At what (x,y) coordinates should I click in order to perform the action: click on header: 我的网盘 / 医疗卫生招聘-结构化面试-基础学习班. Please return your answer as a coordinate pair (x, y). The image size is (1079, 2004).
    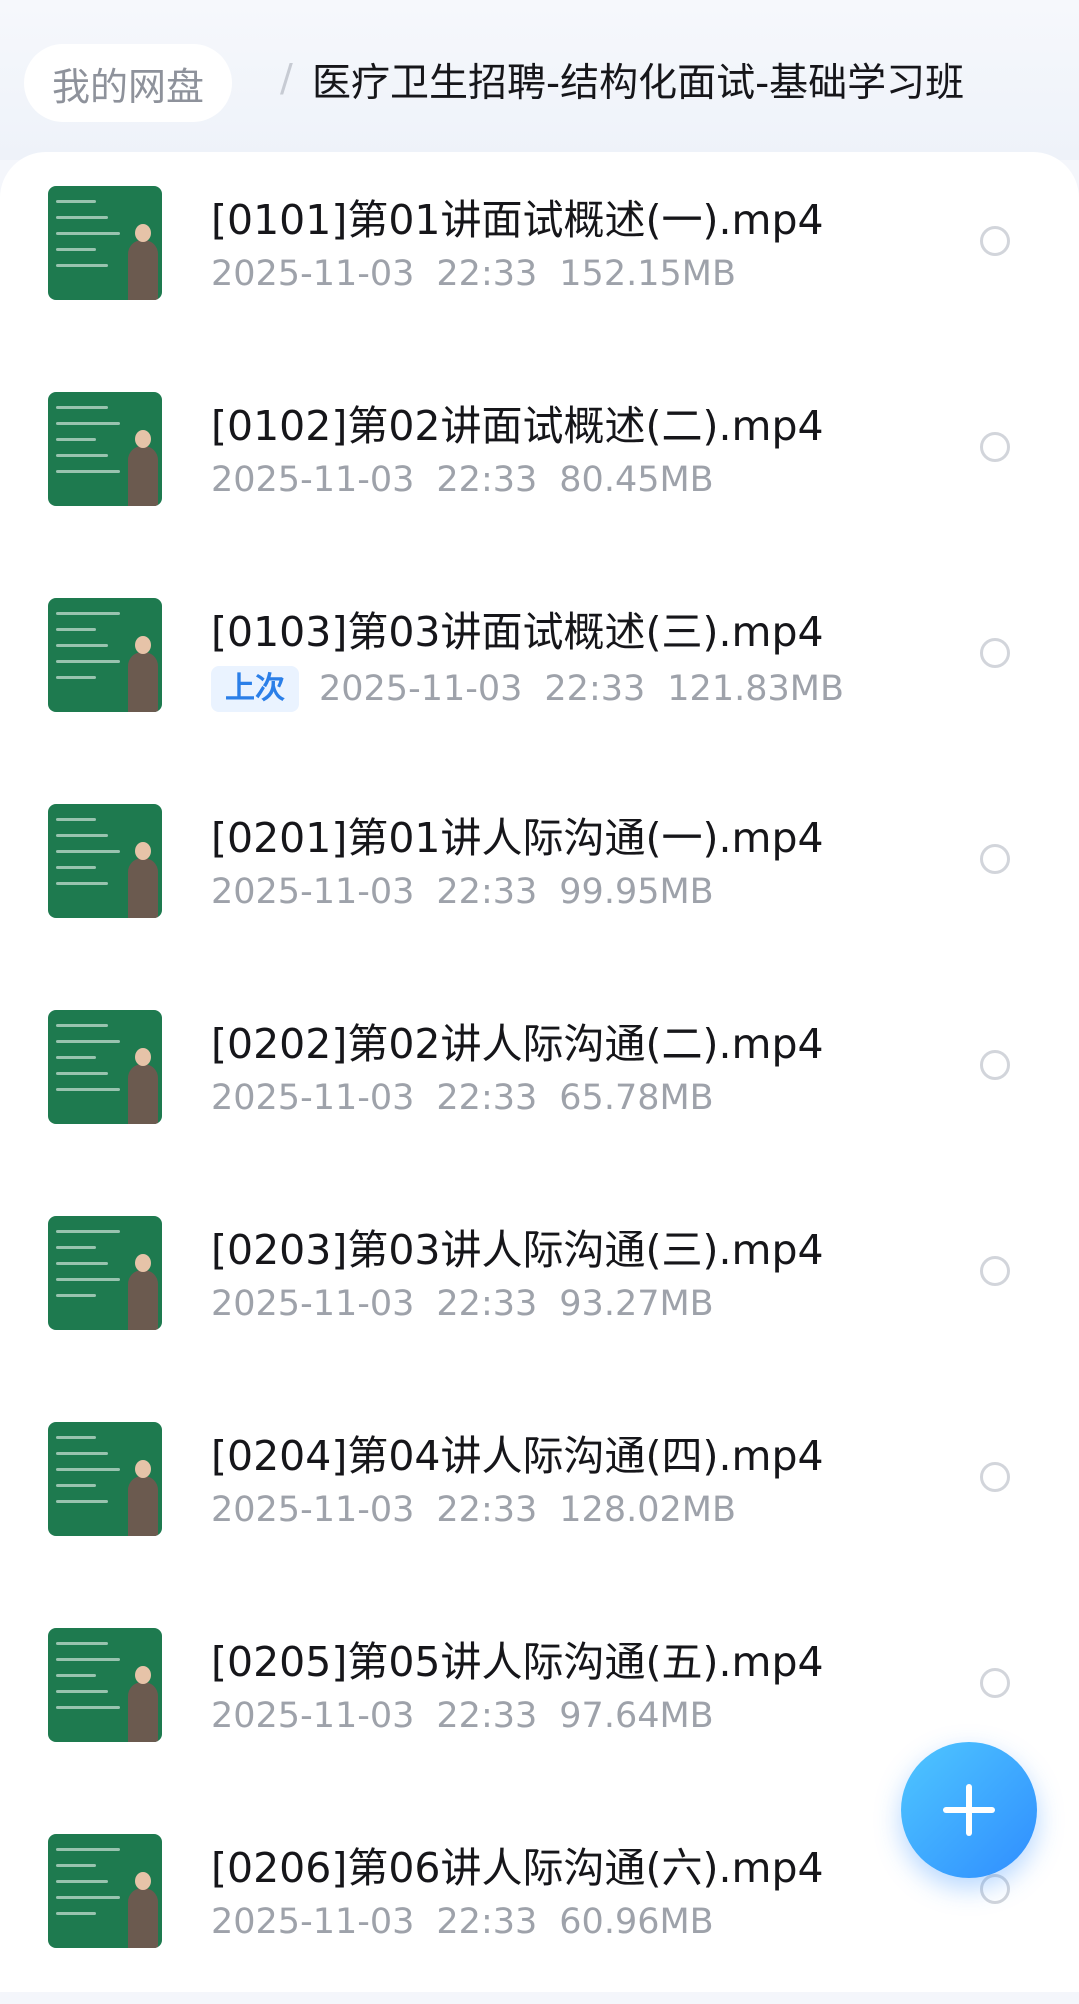
    Looking at the image, I should click on (539, 80).